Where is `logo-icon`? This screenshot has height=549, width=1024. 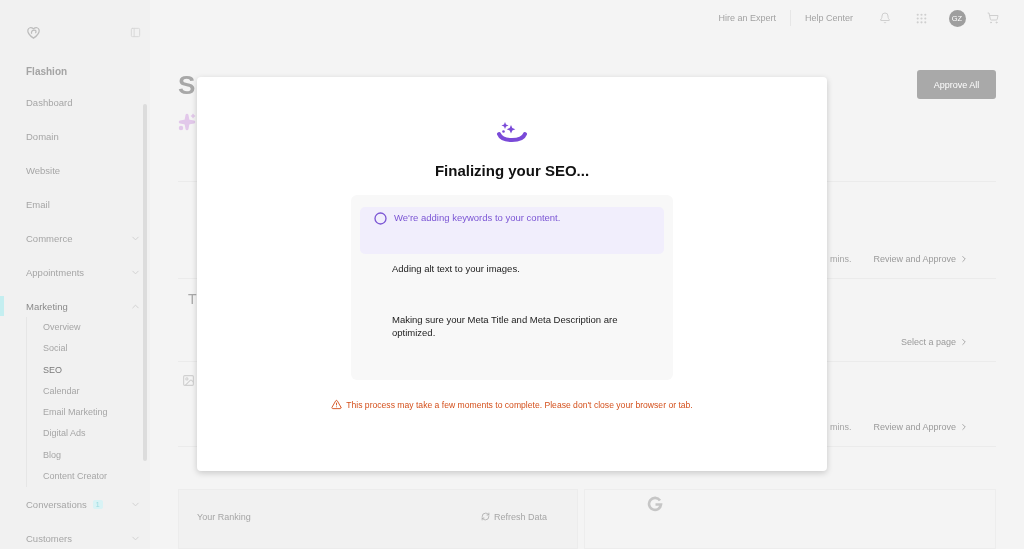 logo-icon is located at coordinates (33, 32).